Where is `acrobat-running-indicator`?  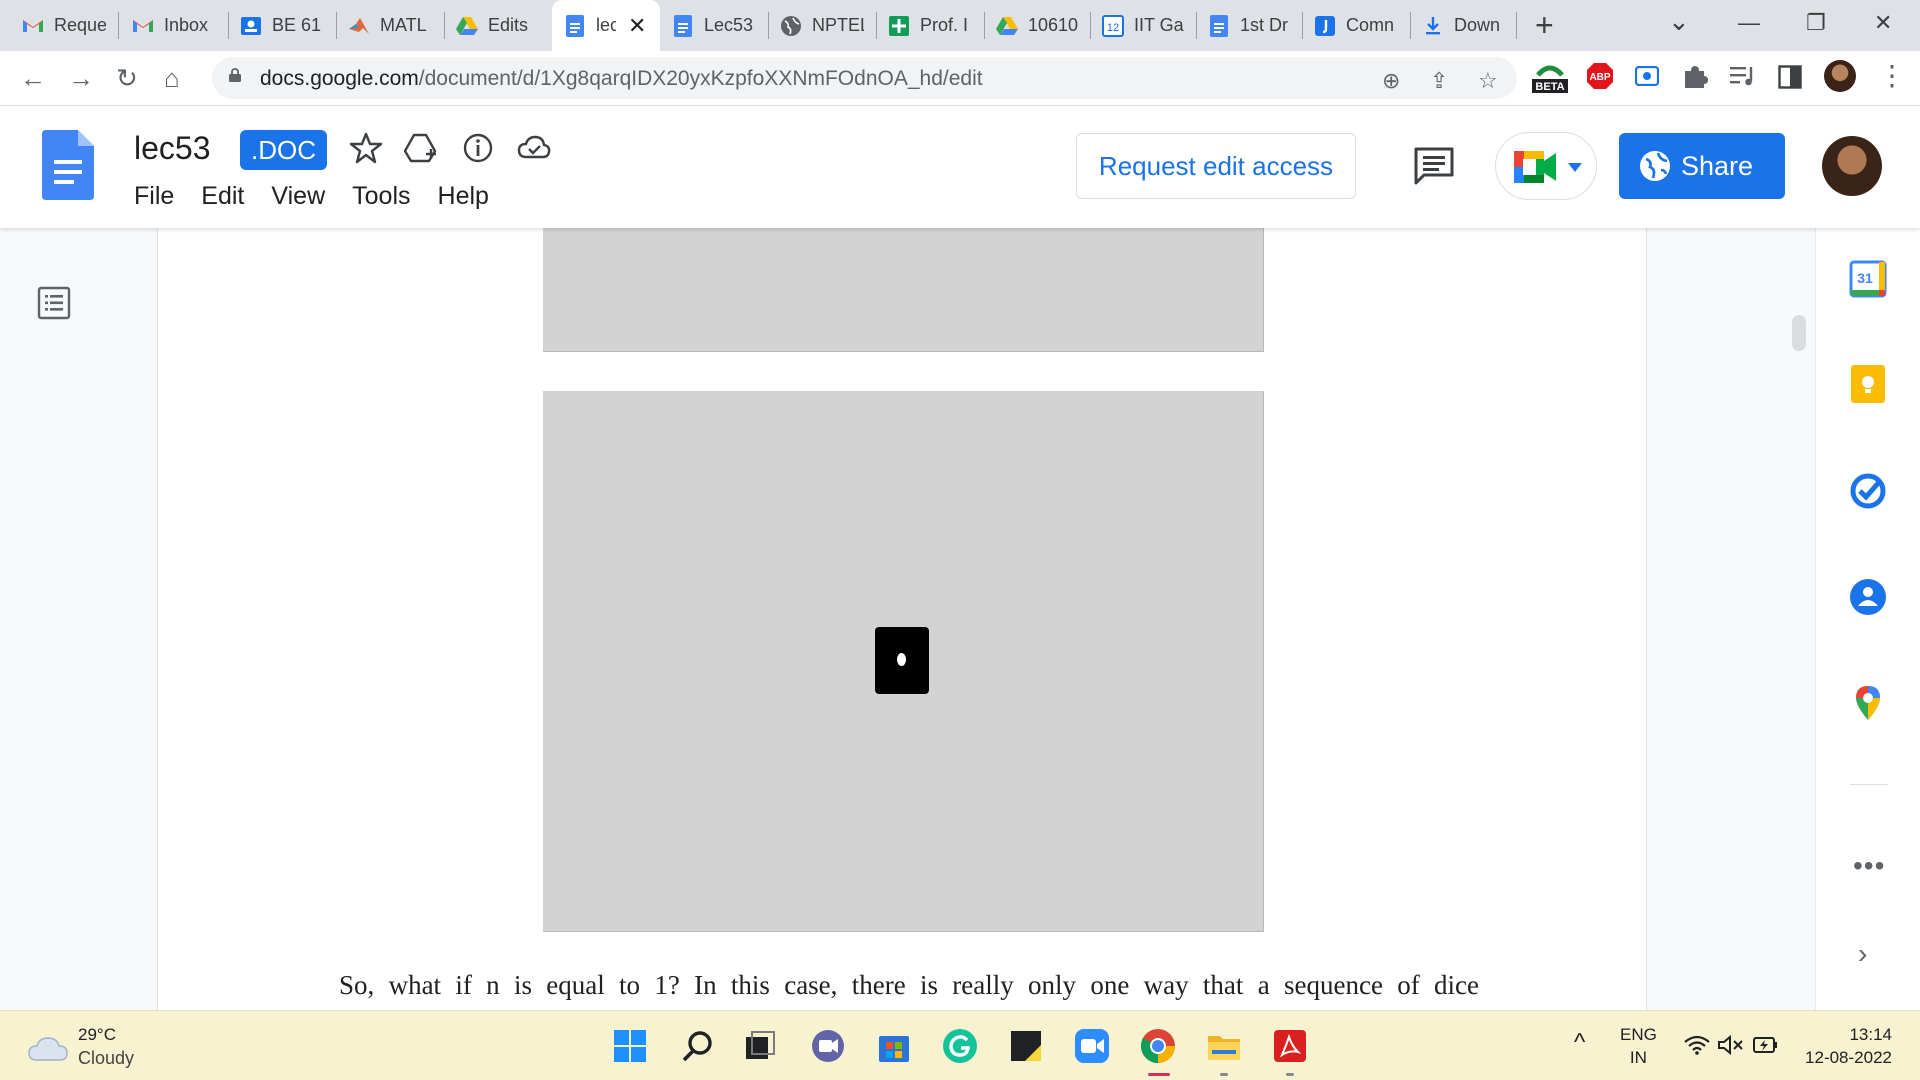 acrobat-running-indicator is located at coordinates (1290, 1074).